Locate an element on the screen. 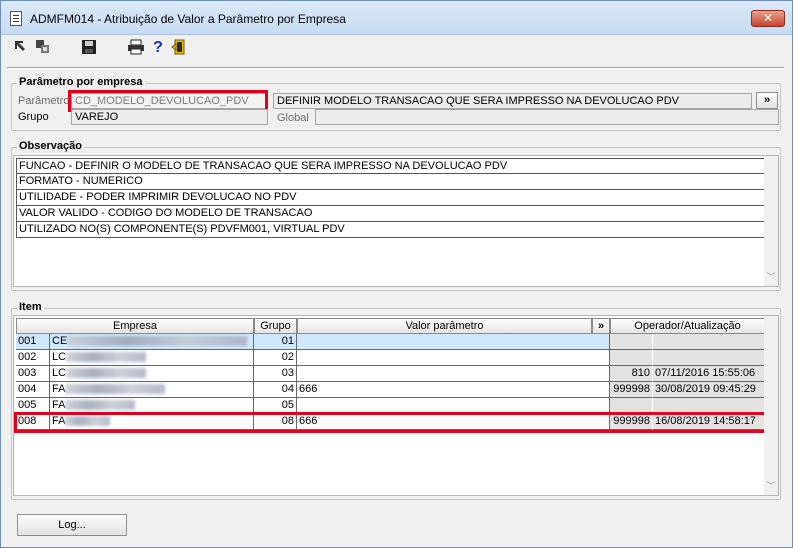 The height and width of the screenshot is (548, 793). observacao-line: FORMATO - NUMERICO is located at coordinates (391, 182).